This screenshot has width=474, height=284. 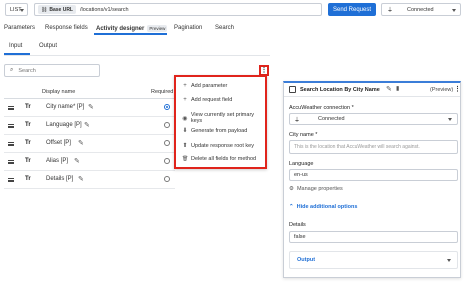 What do you see at coordinates (157, 28) in the screenshot?
I see `preview-badge: Preview` at bounding box center [157, 28].